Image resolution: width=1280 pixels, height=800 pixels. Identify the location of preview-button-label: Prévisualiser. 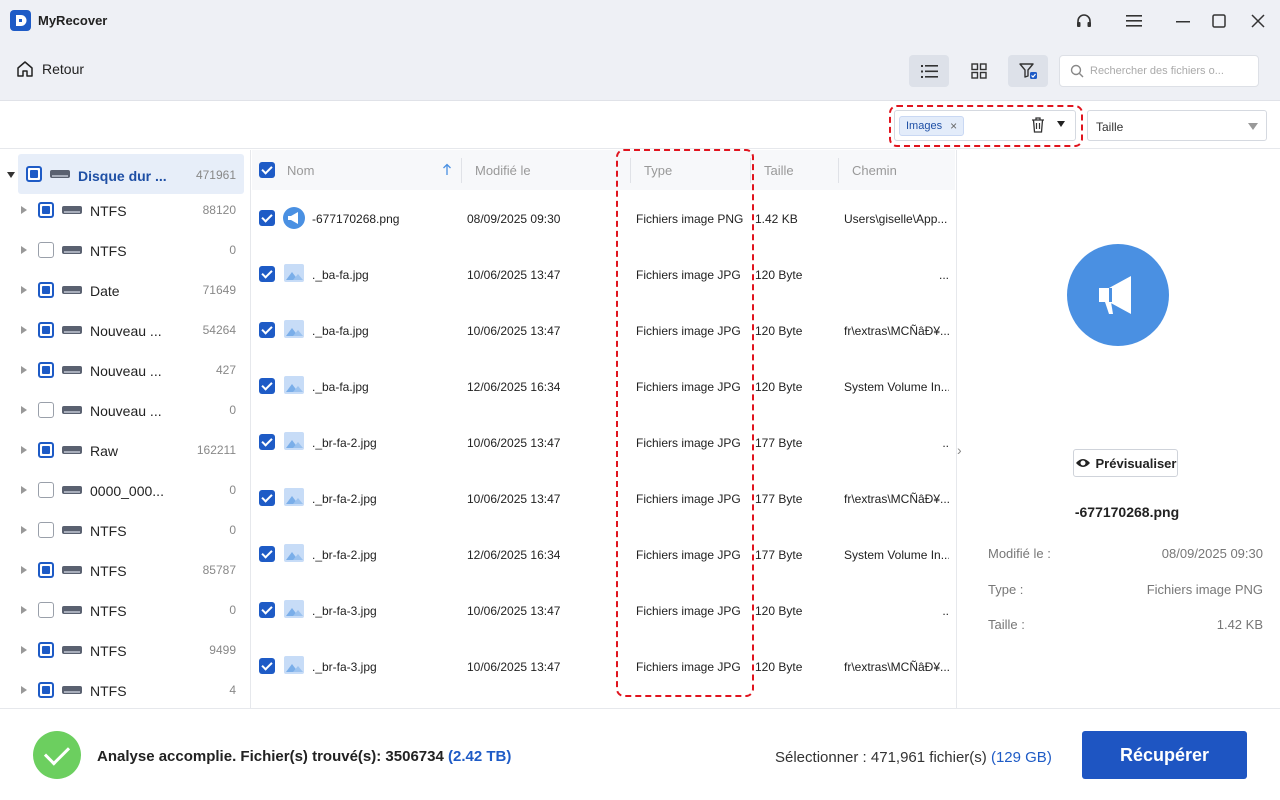
(1136, 463).